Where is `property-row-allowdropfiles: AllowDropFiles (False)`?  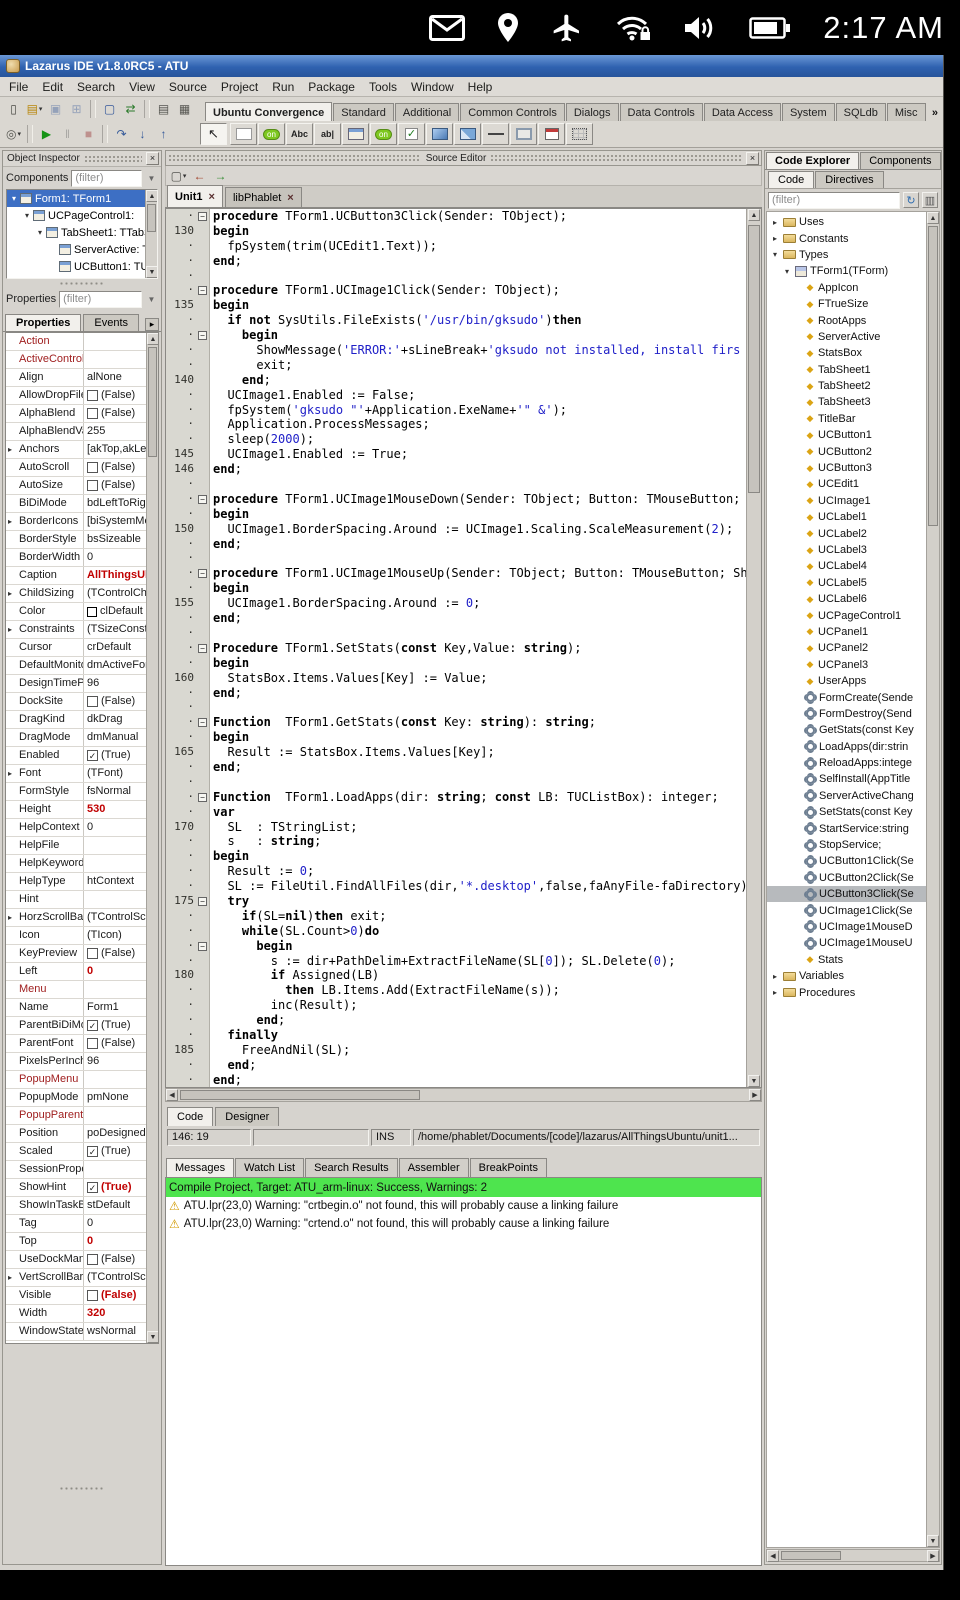 property-row-allowdropfiles: AllowDropFiles (False) is located at coordinates (76, 396).